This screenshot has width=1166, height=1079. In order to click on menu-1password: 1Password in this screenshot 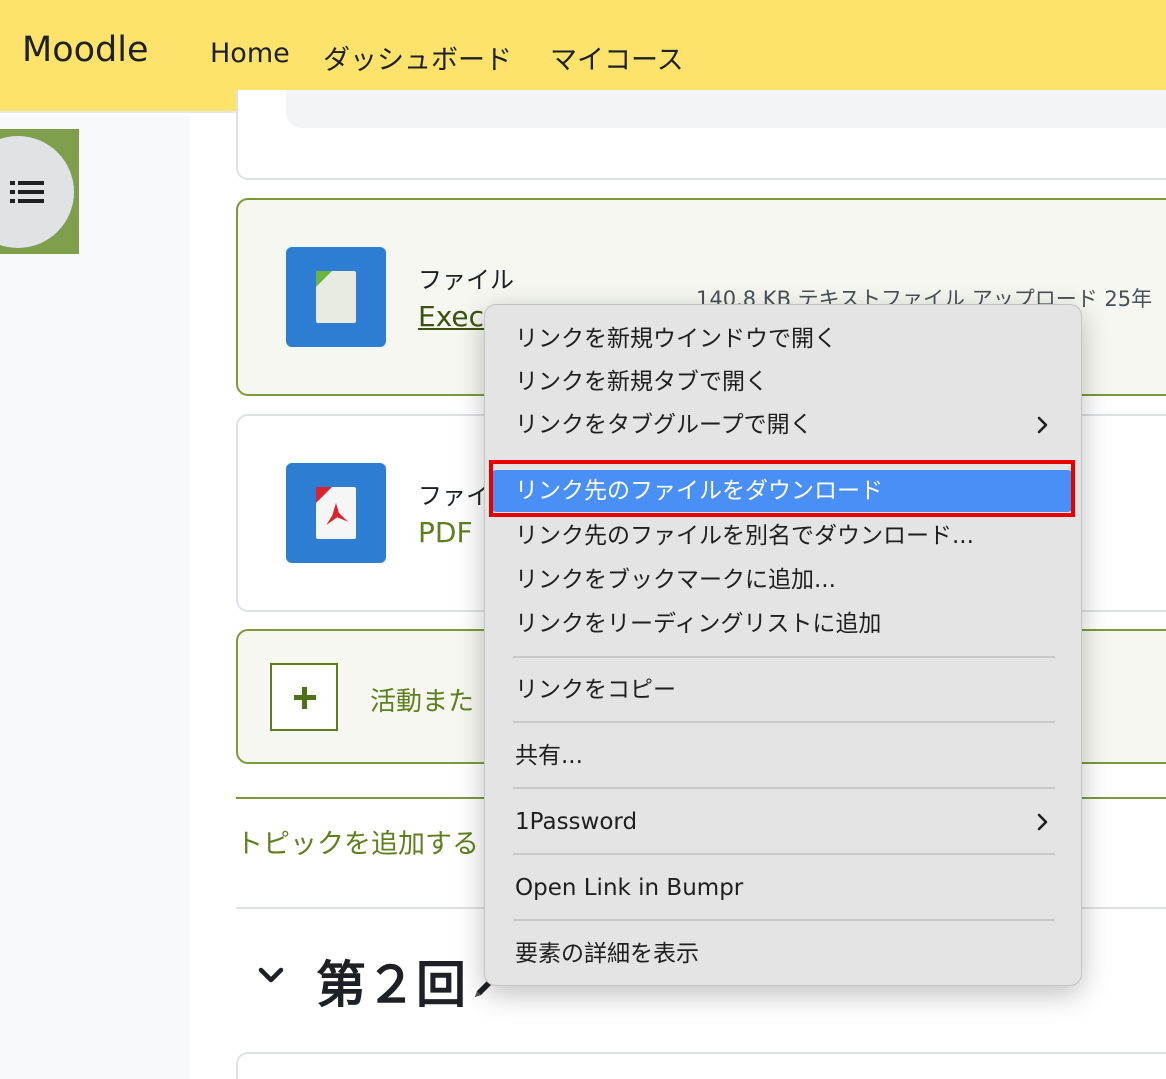, I will do `click(782, 822)`.